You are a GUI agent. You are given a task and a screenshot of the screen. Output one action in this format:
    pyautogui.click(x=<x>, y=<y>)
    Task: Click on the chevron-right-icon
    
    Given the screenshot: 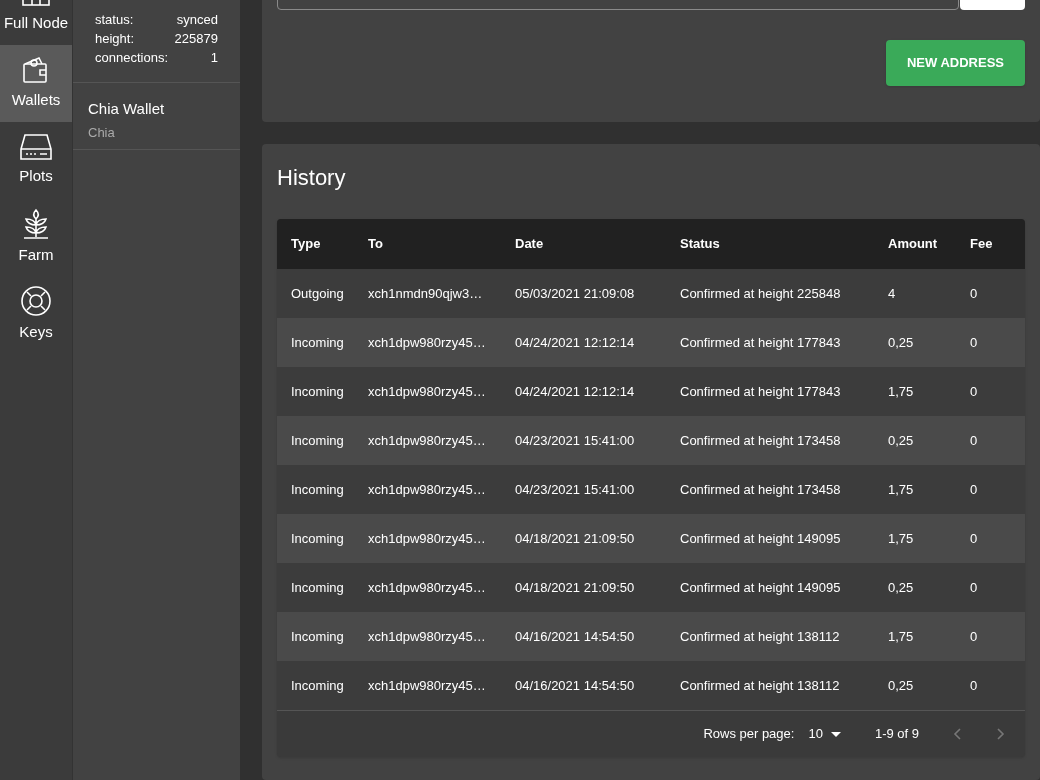 What is the action you would take?
    pyautogui.click(x=1001, y=734)
    